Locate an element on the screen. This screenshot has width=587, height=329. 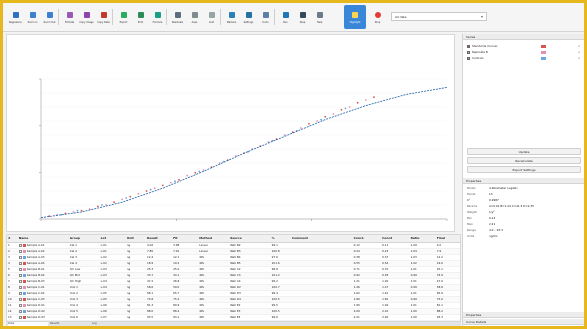
column-header: Unit is located at coordinates (135, 239).